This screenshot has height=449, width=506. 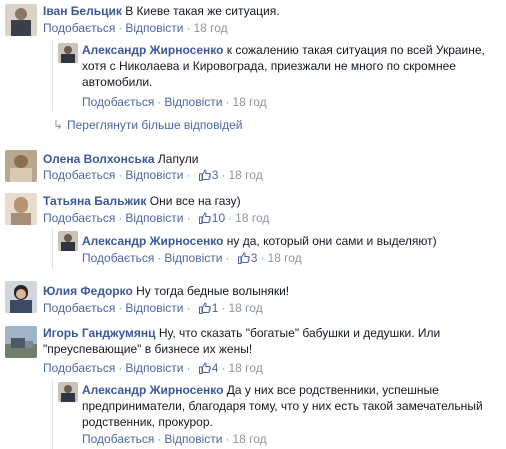 What do you see at coordinates (178, 159) in the screenshot?
I see `comment-text: Лапули` at bounding box center [178, 159].